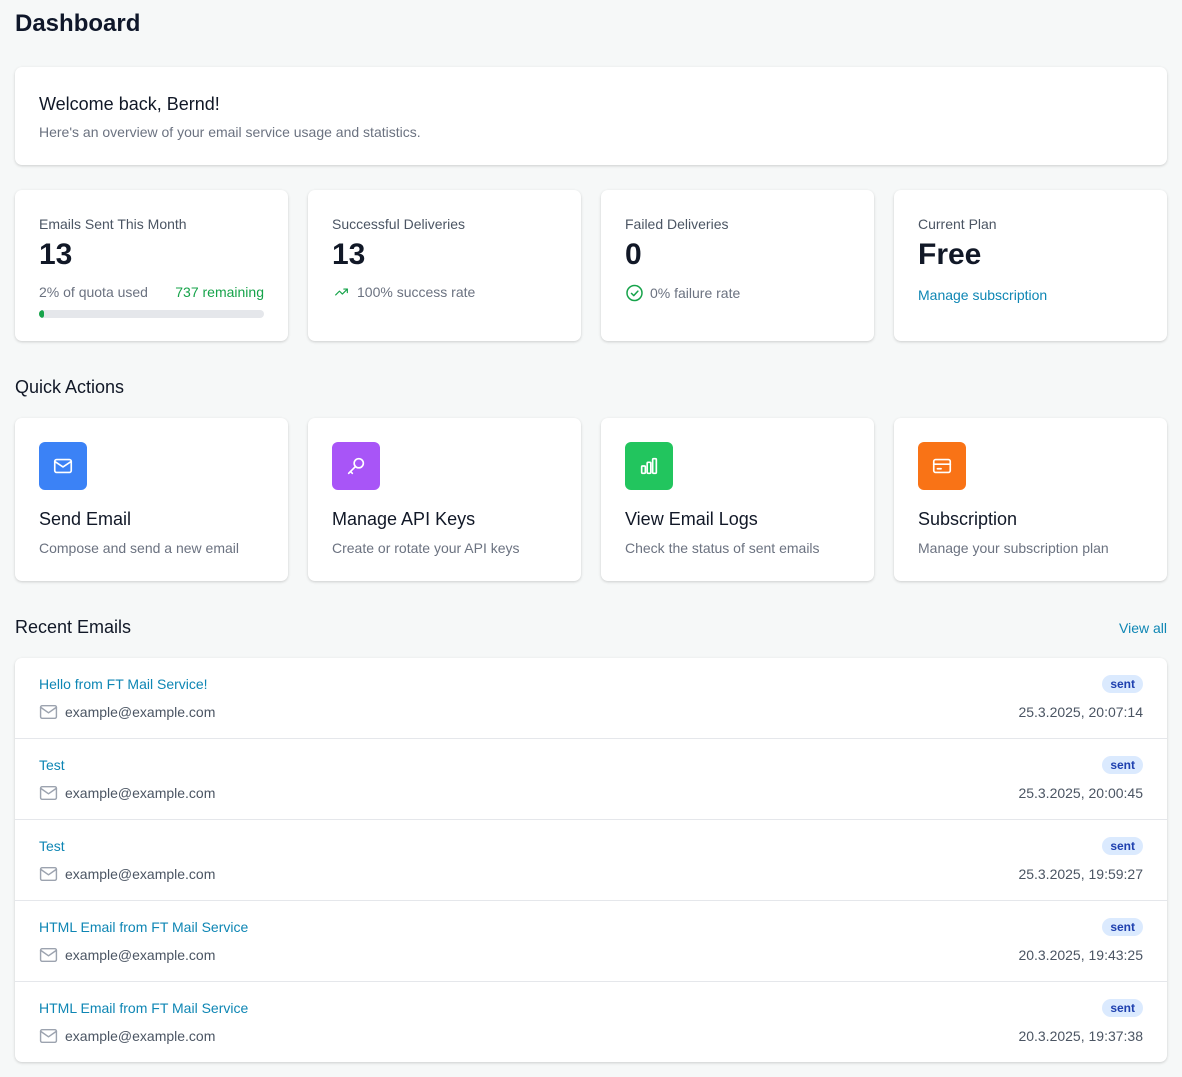  Describe the element at coordinates (737, 265) in the screenshot. I see `stat-card-failed: Failed Deliveries 0 0% failure rate` at that location.